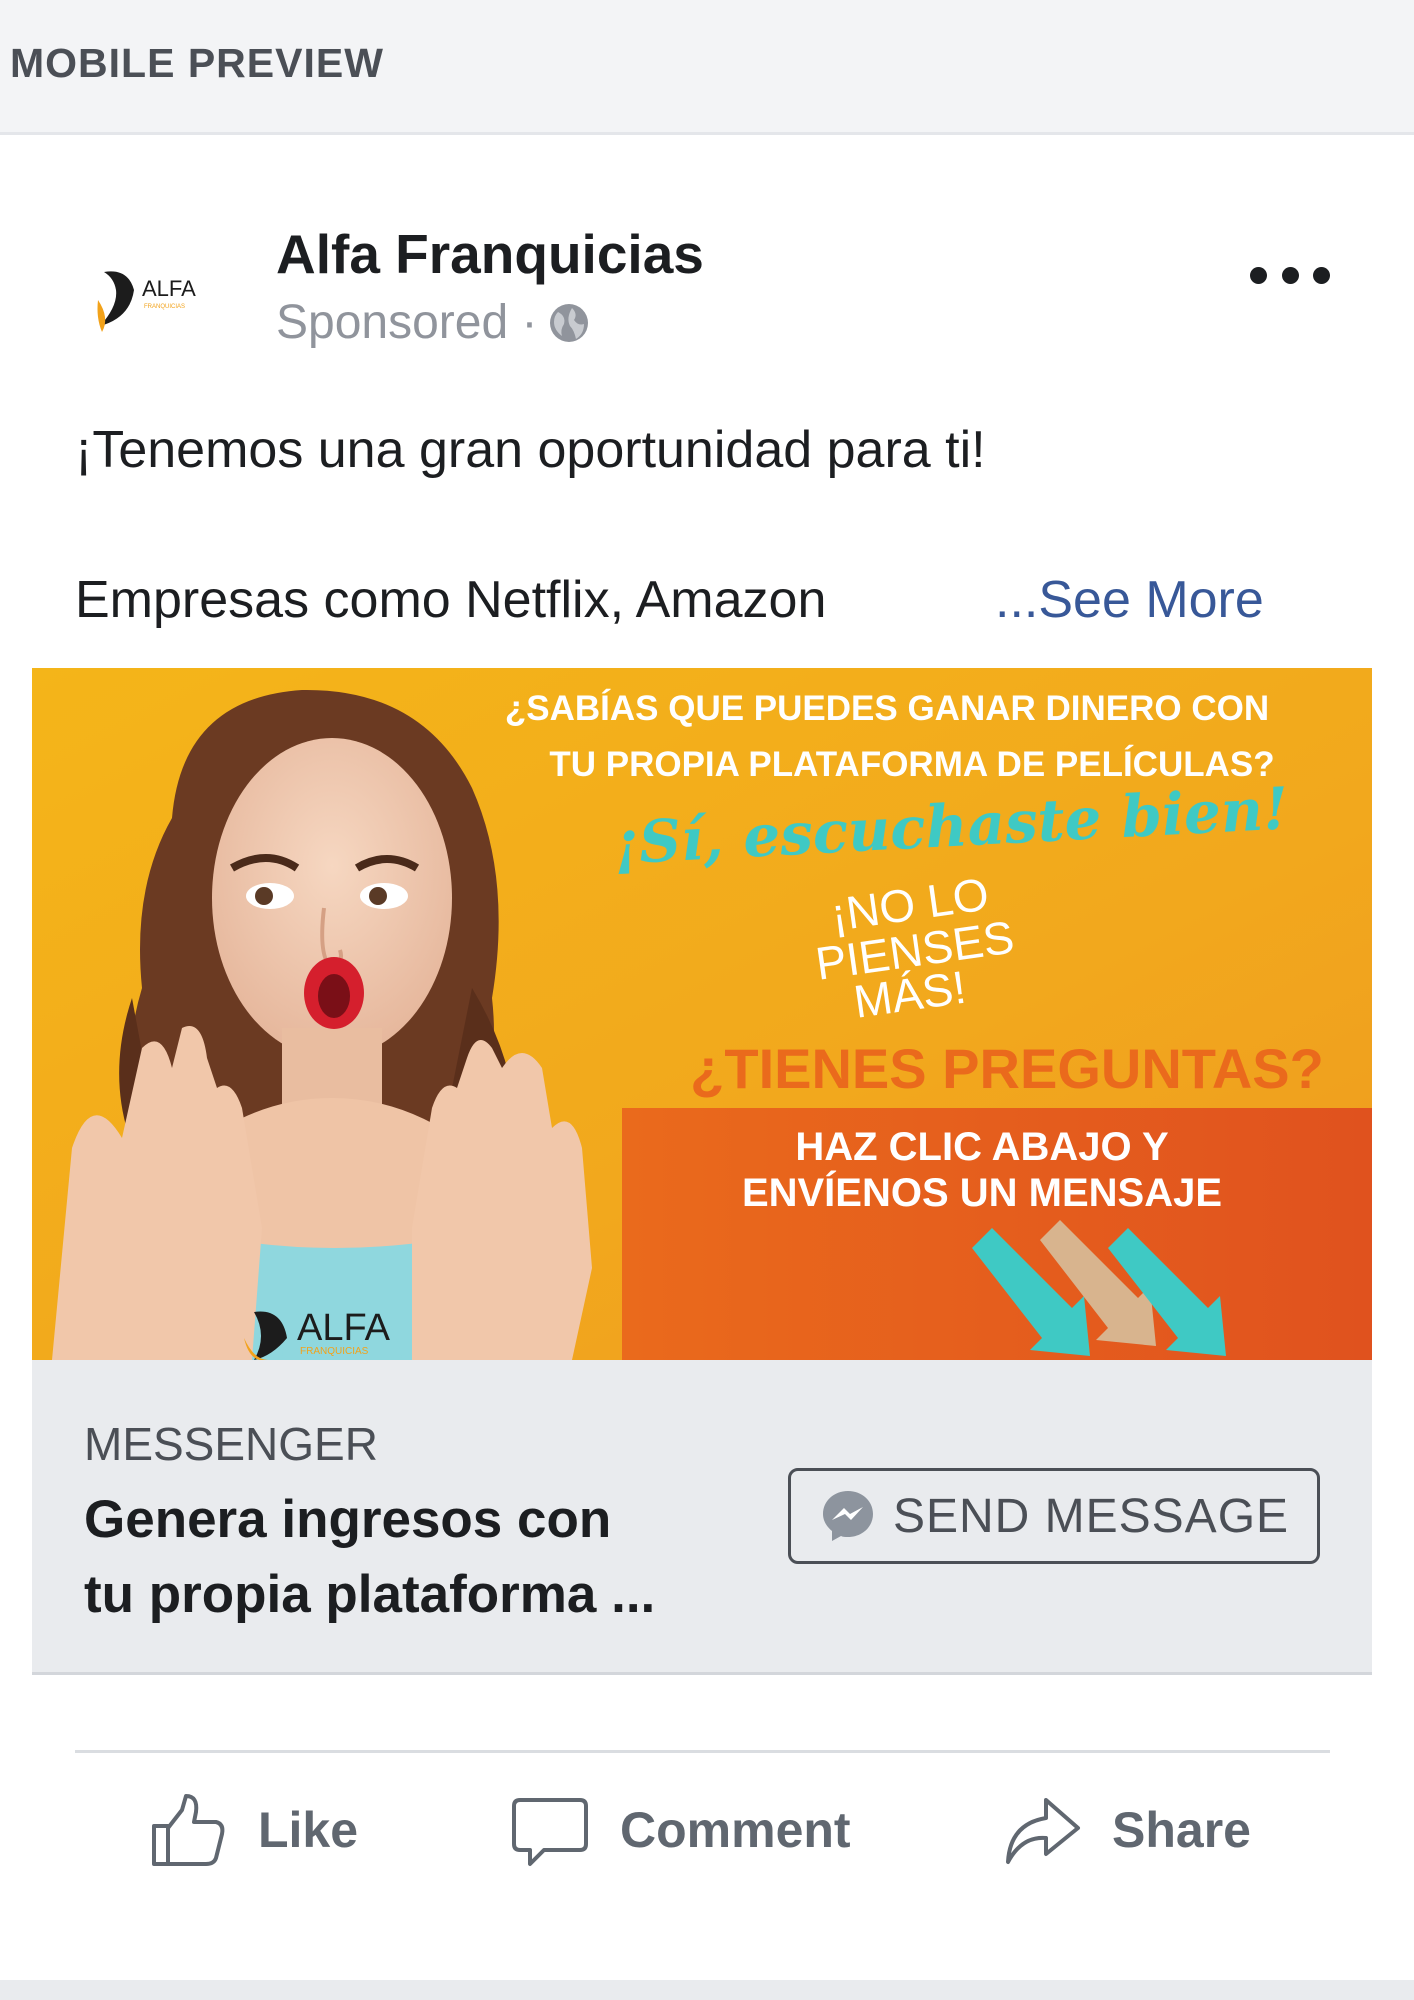 The width and height of the screenshot is (1414, 2000). What do you see at coordinates (911, 764) in the screenshot?
I see `creative-headline-line: TU PROPIA PLATAFORMA DE PELÍCULAS?` at bounding box center [911, 764].